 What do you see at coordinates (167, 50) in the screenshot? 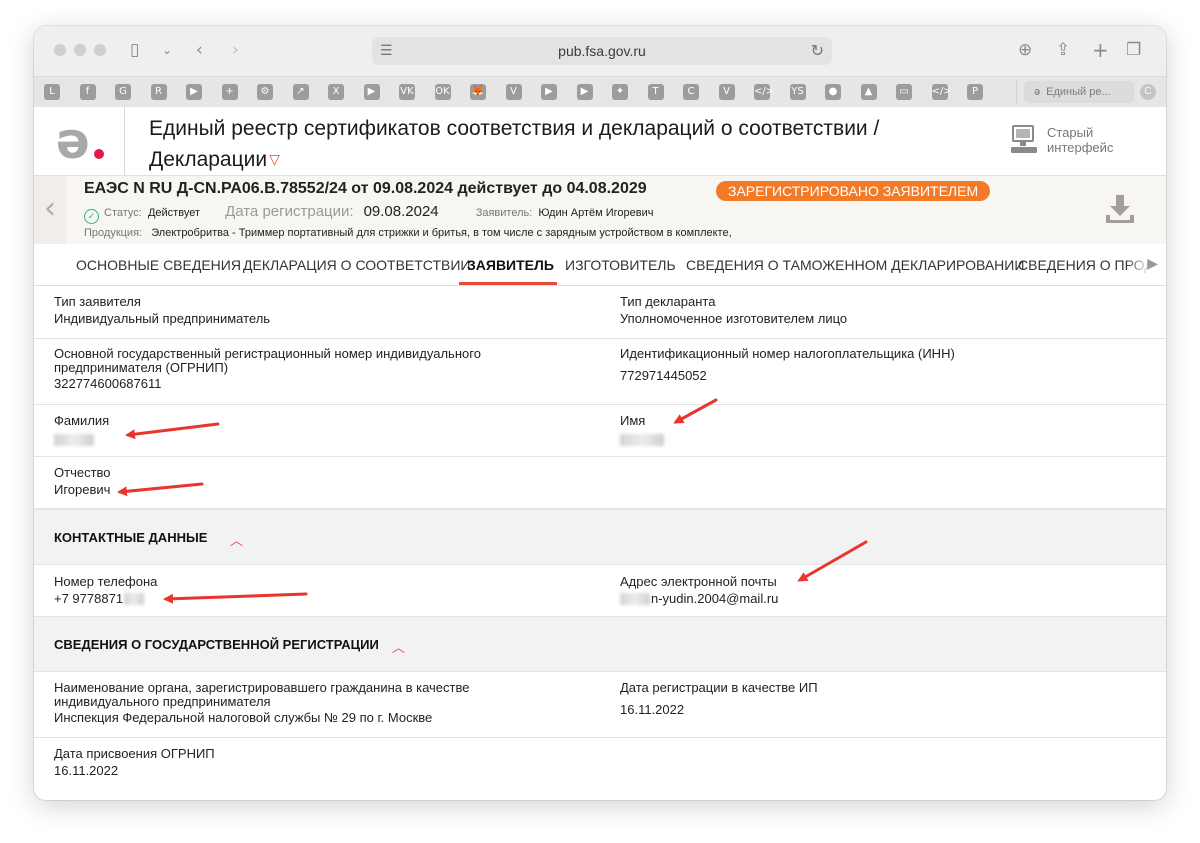
I see `chevron-down-icon: ⌄` at bounding box center [167, 50].